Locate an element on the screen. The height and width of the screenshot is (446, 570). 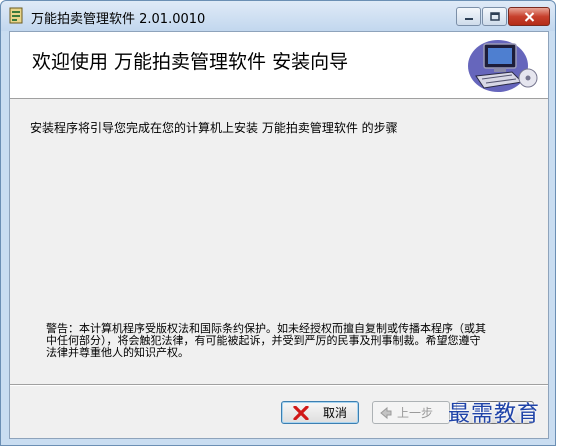
maximize-icon is located at coordinates (494, 16).